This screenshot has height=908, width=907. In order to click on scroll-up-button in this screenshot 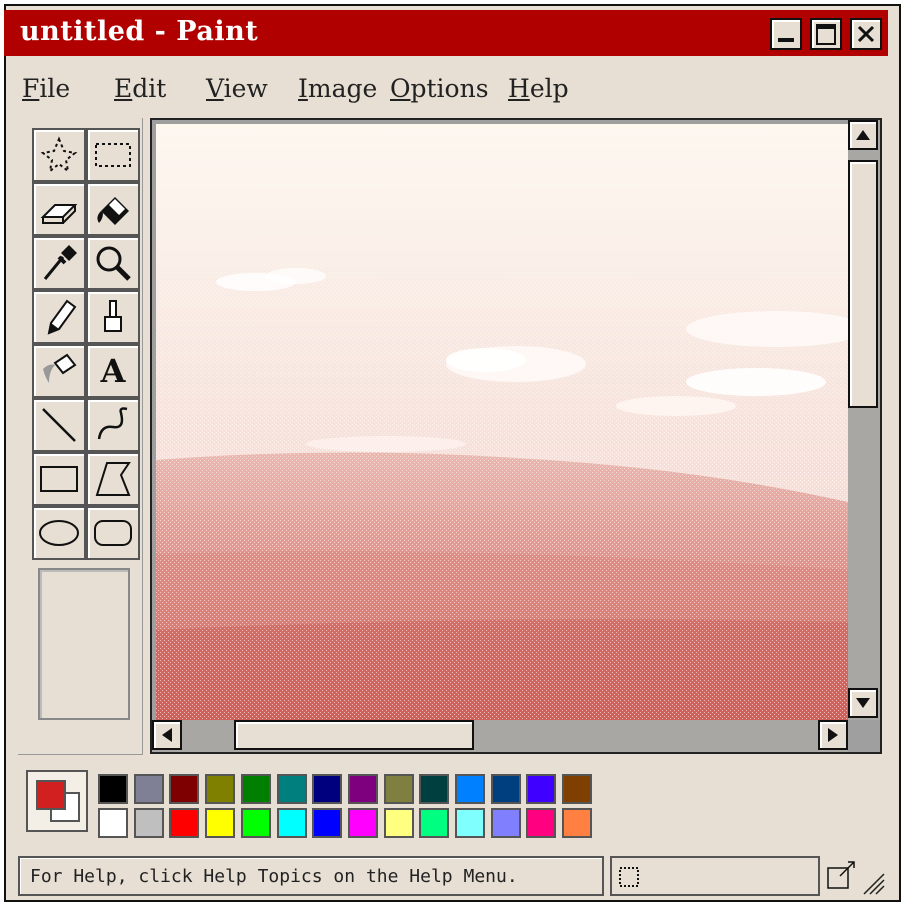, I will do `click(863, 135)`.